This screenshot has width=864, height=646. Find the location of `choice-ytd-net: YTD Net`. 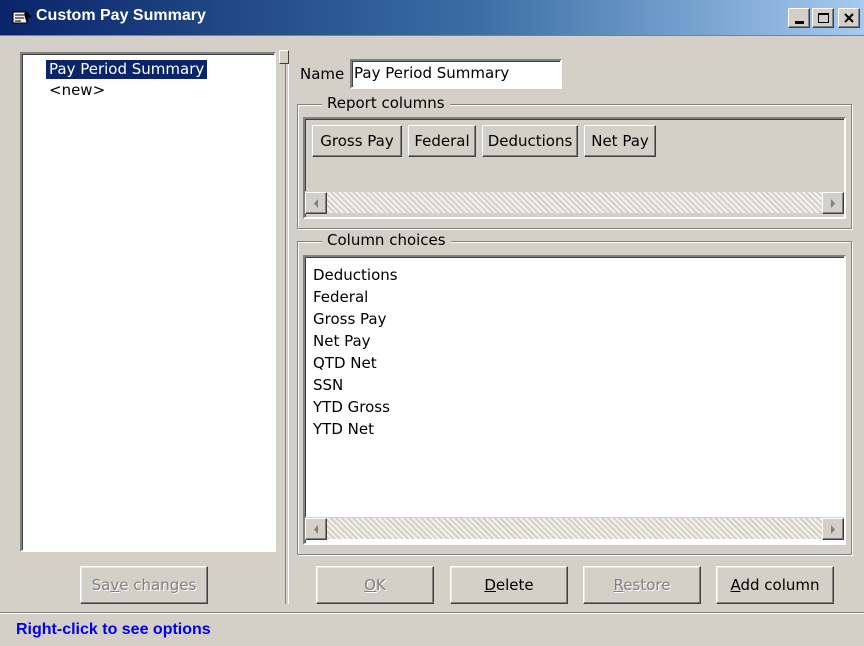

choice-ytd-net: YTD Net is located at coordinates (343, 429).